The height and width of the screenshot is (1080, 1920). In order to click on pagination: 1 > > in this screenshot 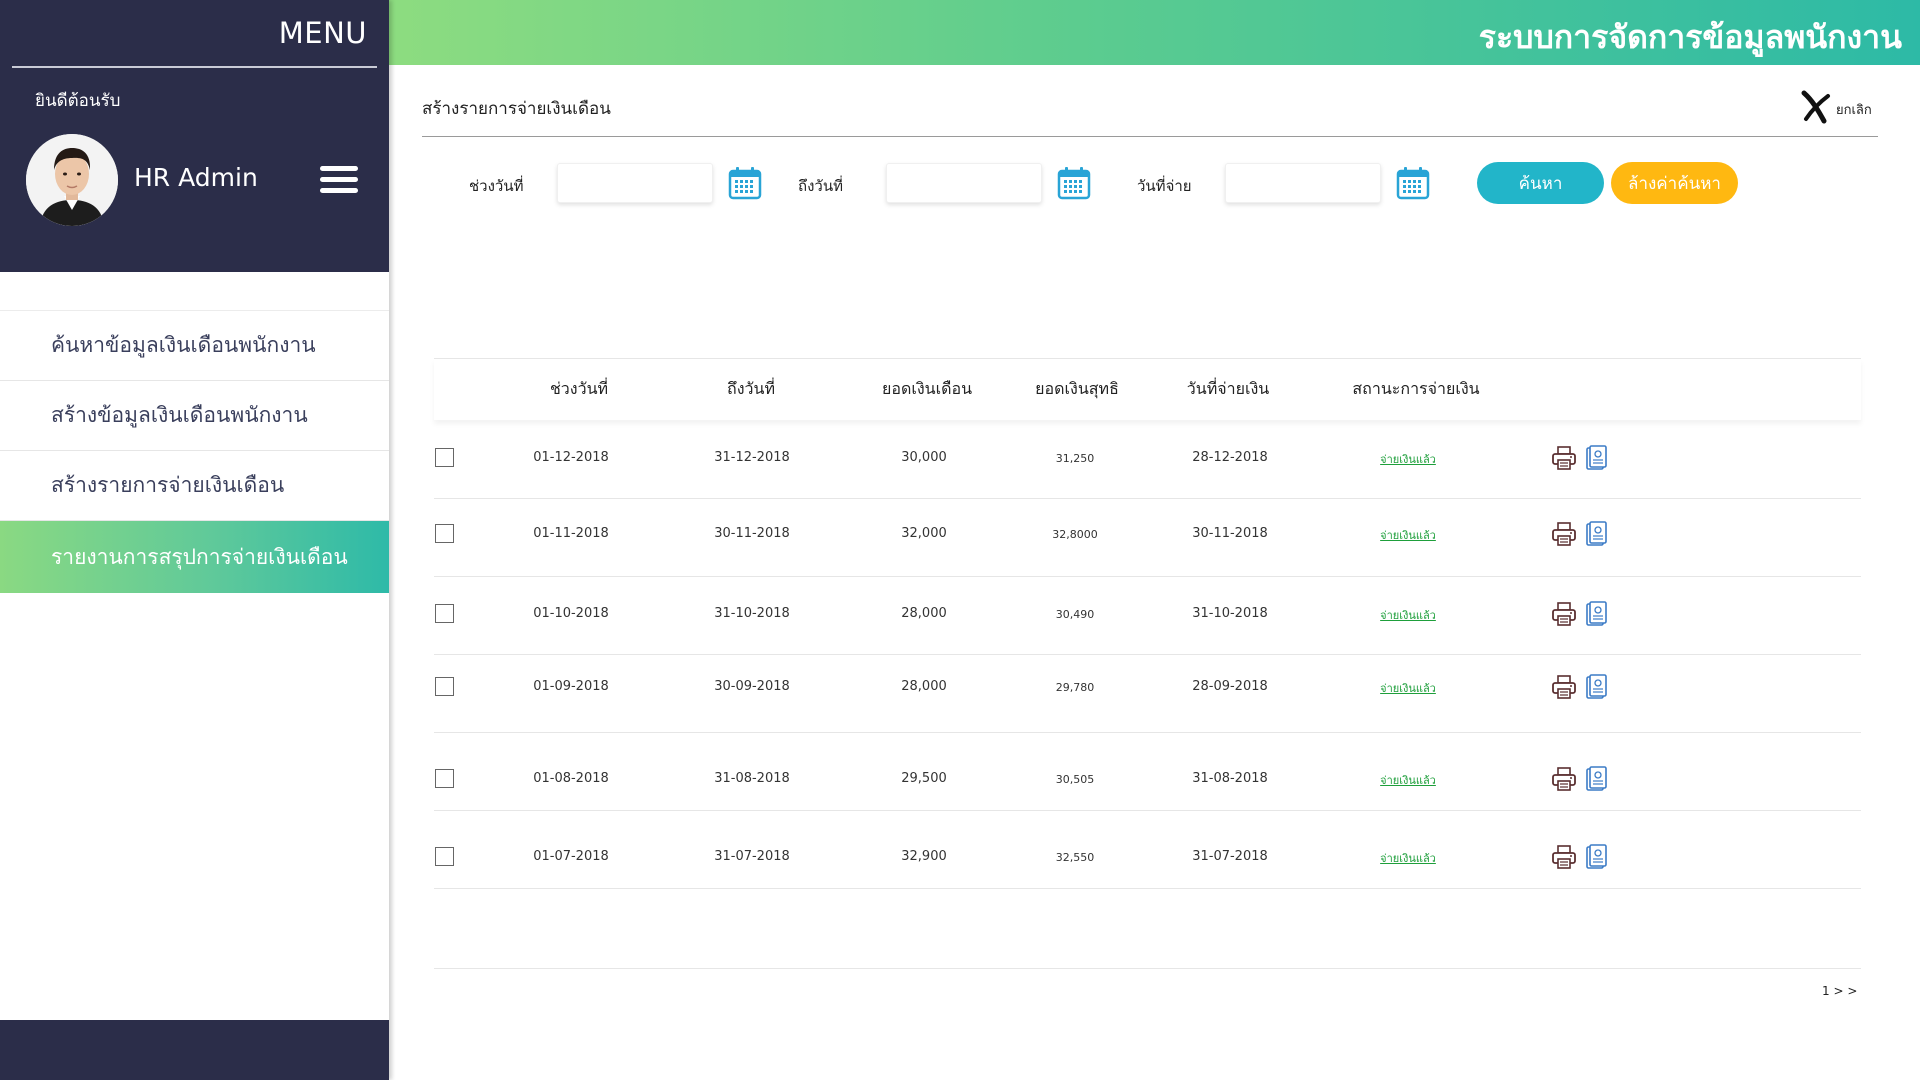, I will do `click(1839, 991)`.